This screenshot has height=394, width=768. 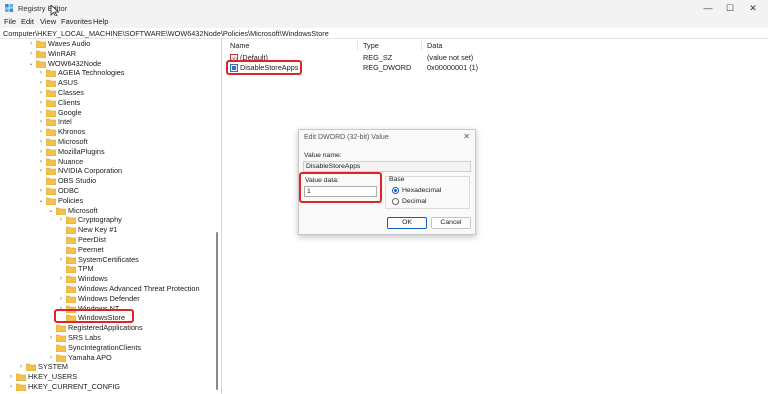 I want to click on menu-edit: Edit, so click(x=27, y=21).